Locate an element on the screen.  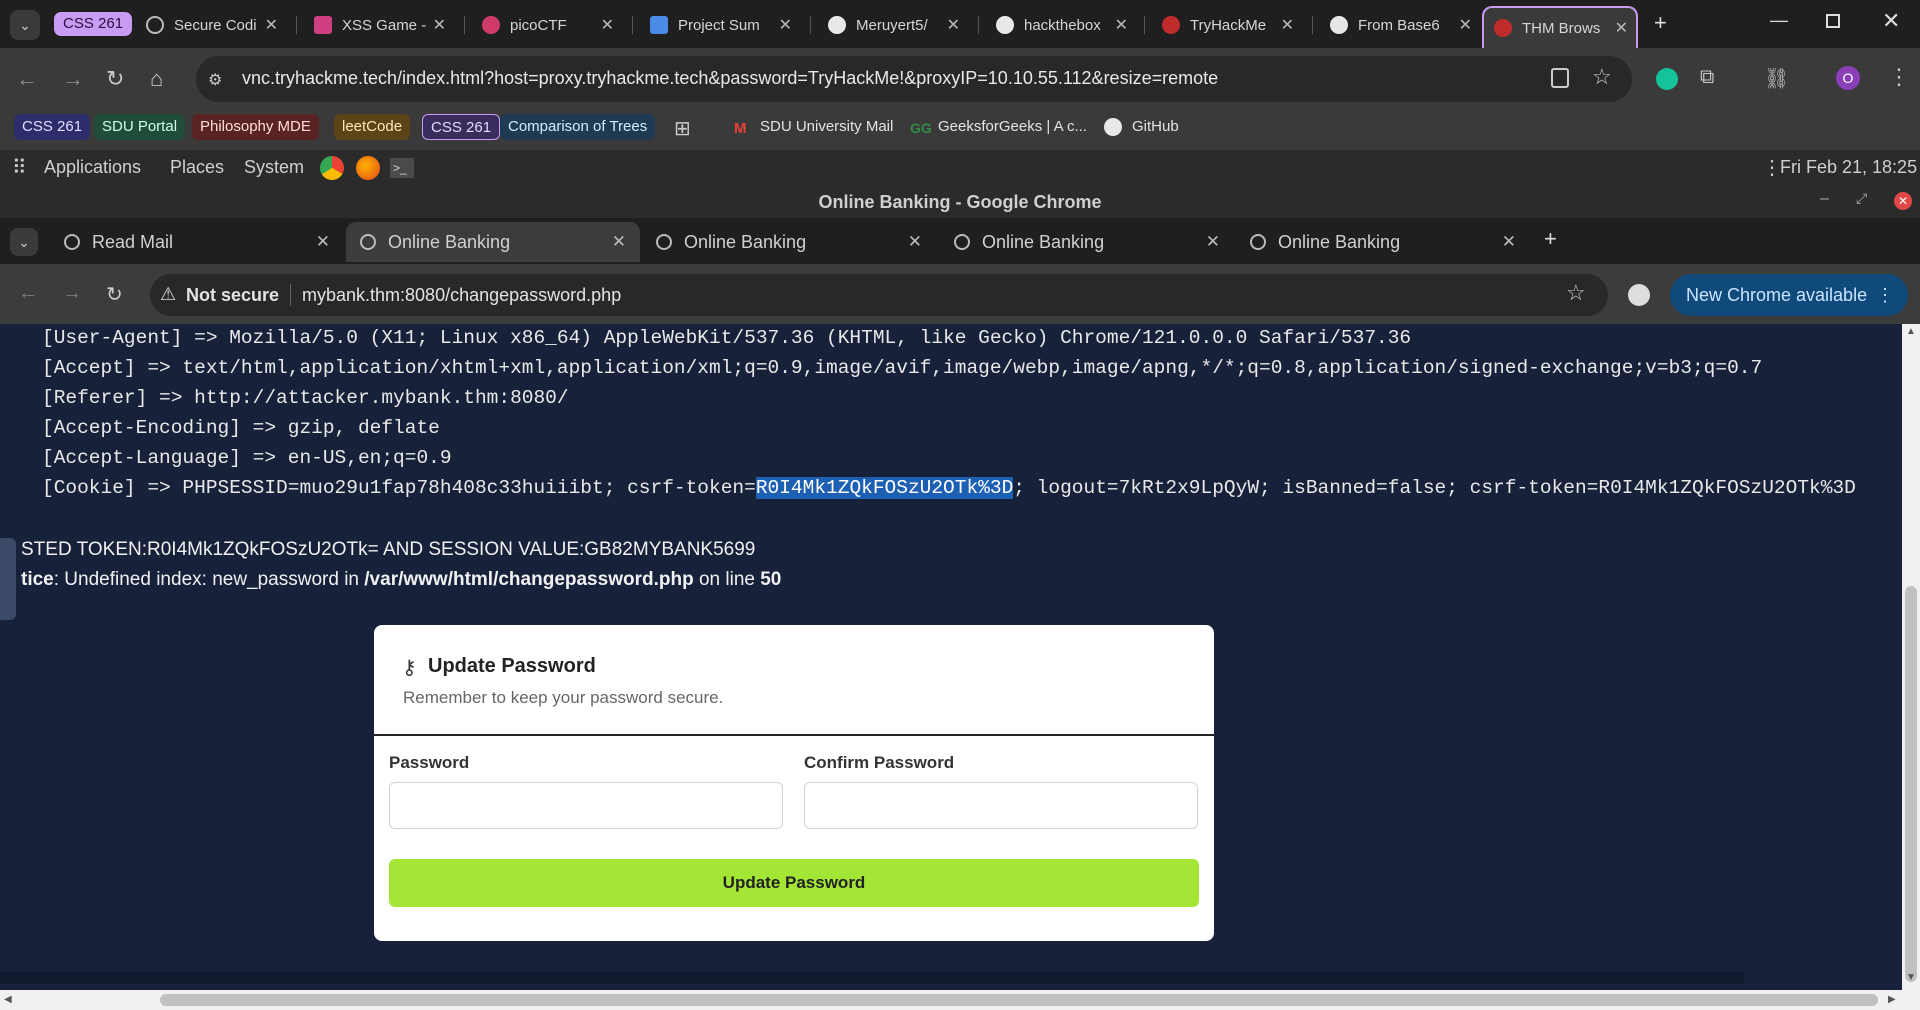
outer-tab-meruyert5: Meruyert5/ ✕ is located at coordinates (893, 25).